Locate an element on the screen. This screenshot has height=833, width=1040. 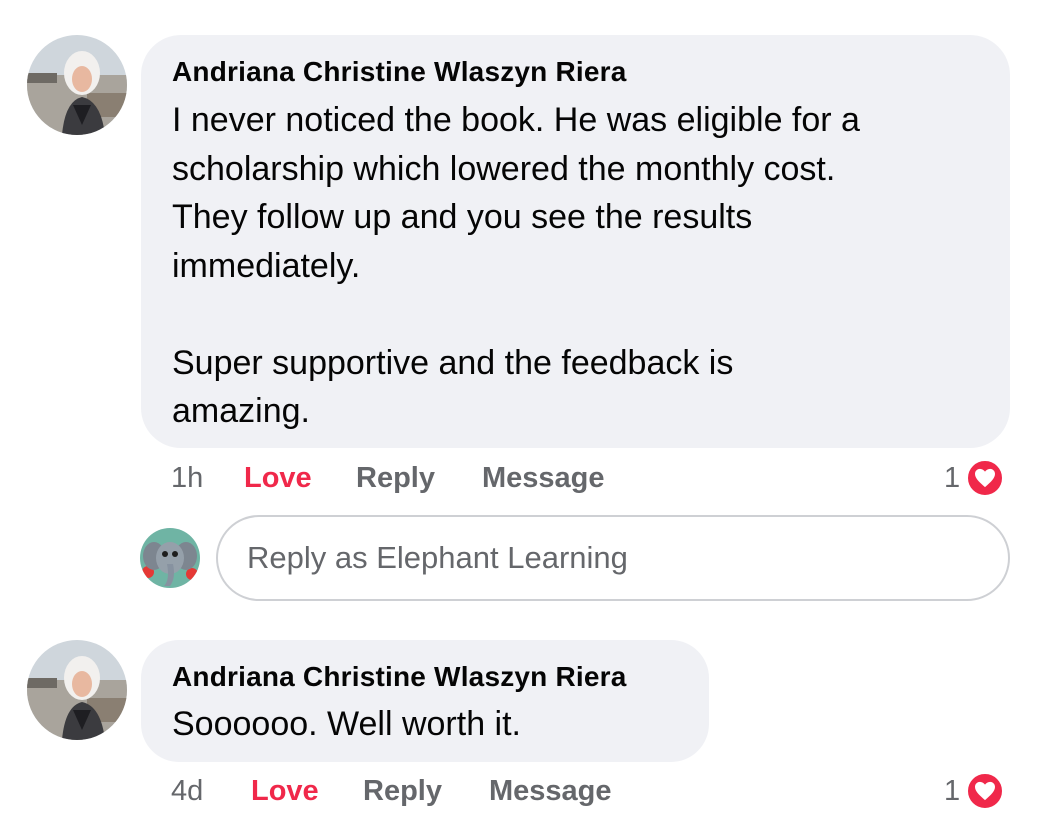
elephant-avatar-icon is located at coordinates (170, 558).